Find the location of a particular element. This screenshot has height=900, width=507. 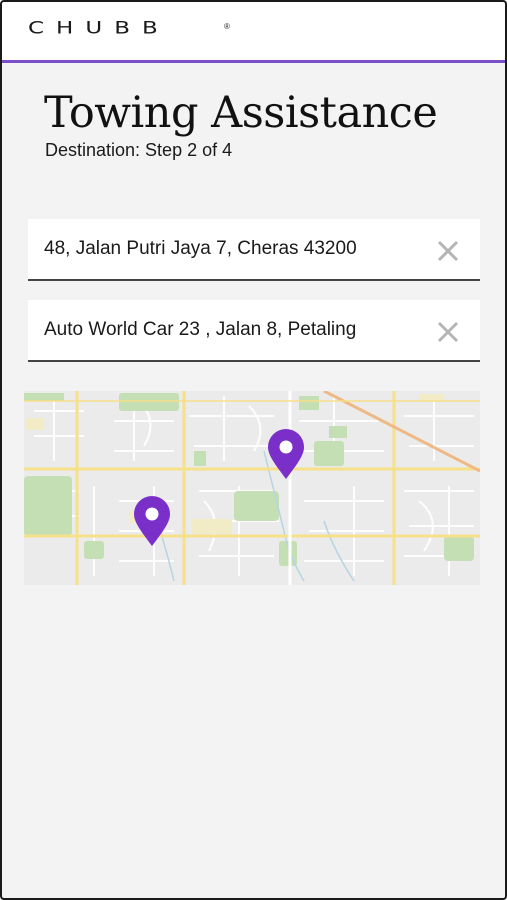

page-title: Towing Assistance is located at coordinates (241, 113).